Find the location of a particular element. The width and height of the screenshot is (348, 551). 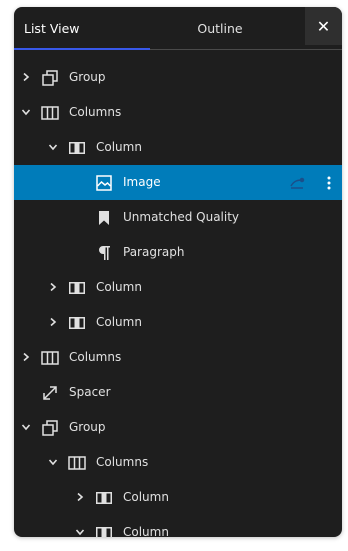

spacer-icon is located at coordinates (50, 393).